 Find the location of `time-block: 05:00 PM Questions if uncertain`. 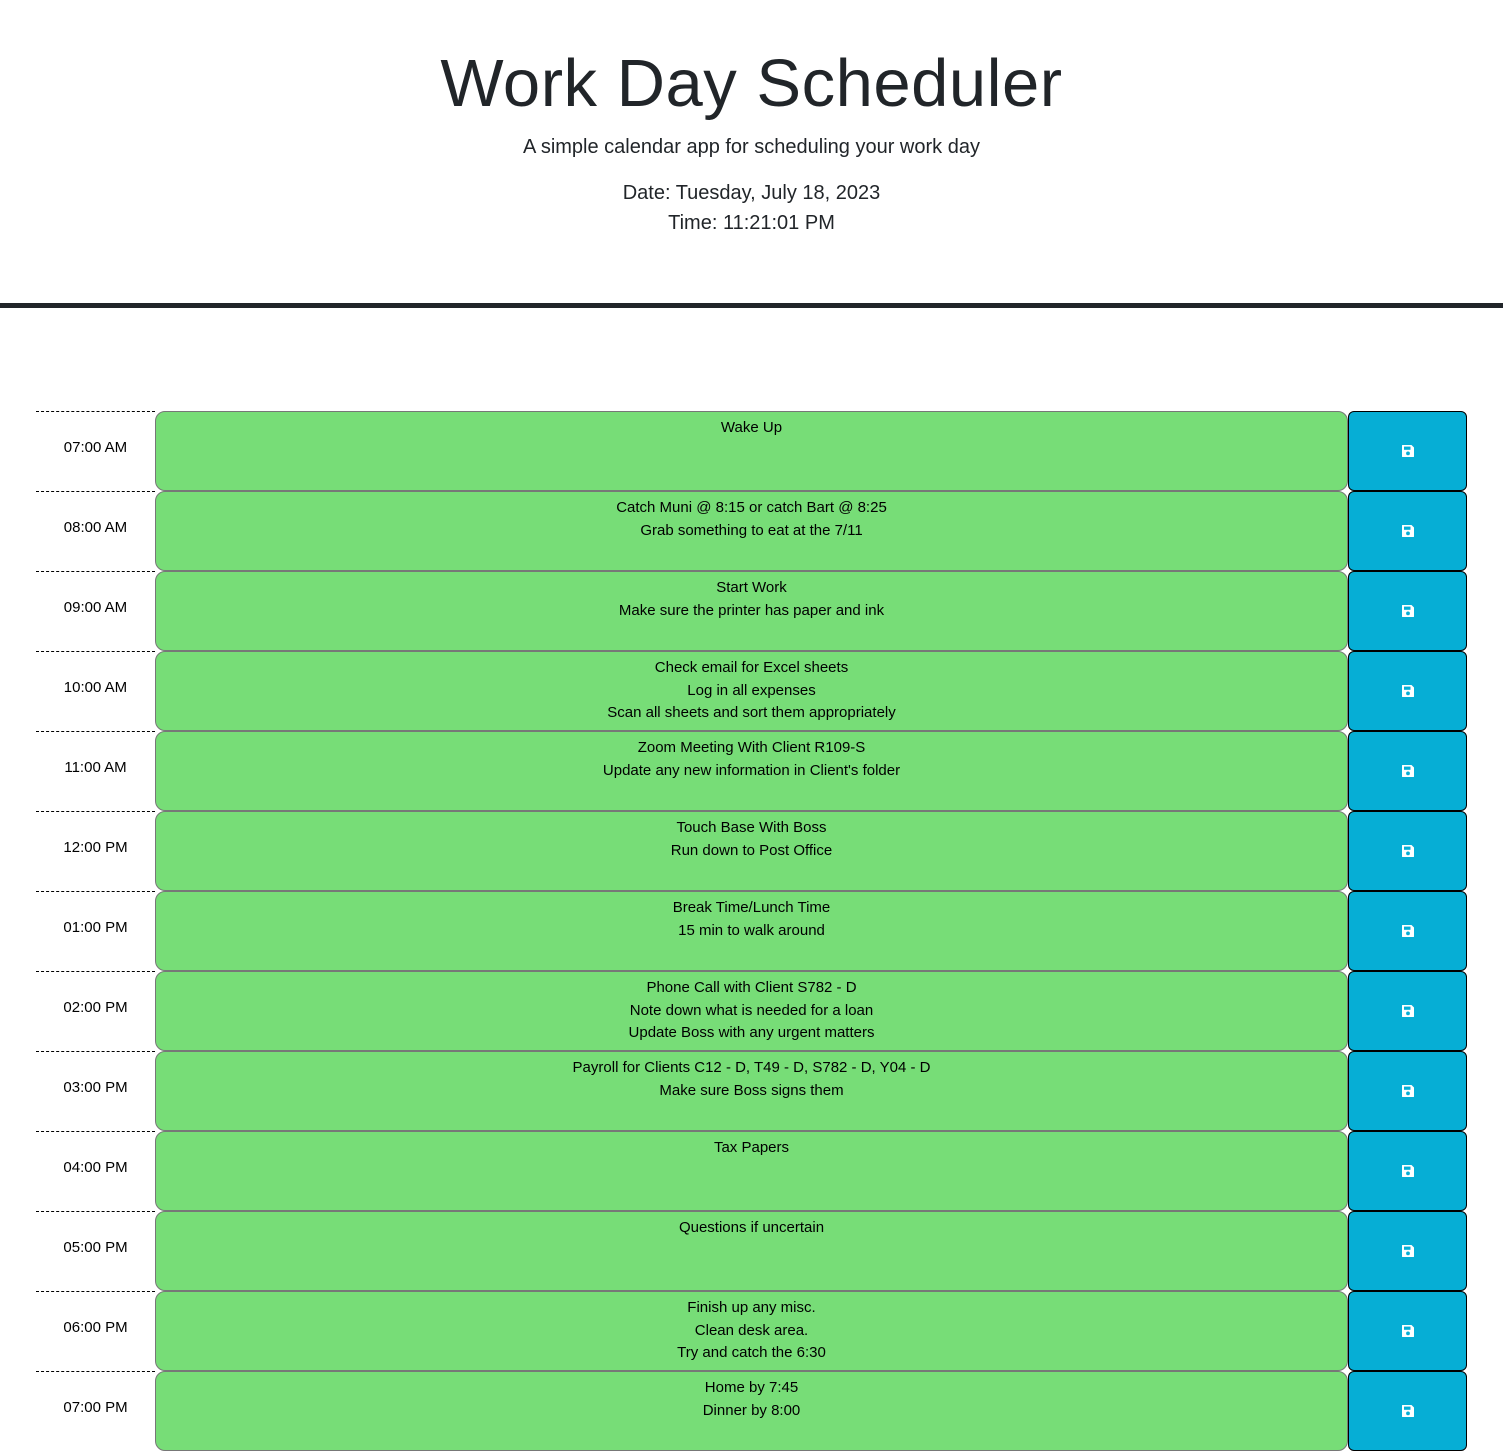

time-block: 05:00 PM Questions if uncertain is located at coordinates (751, 1251).